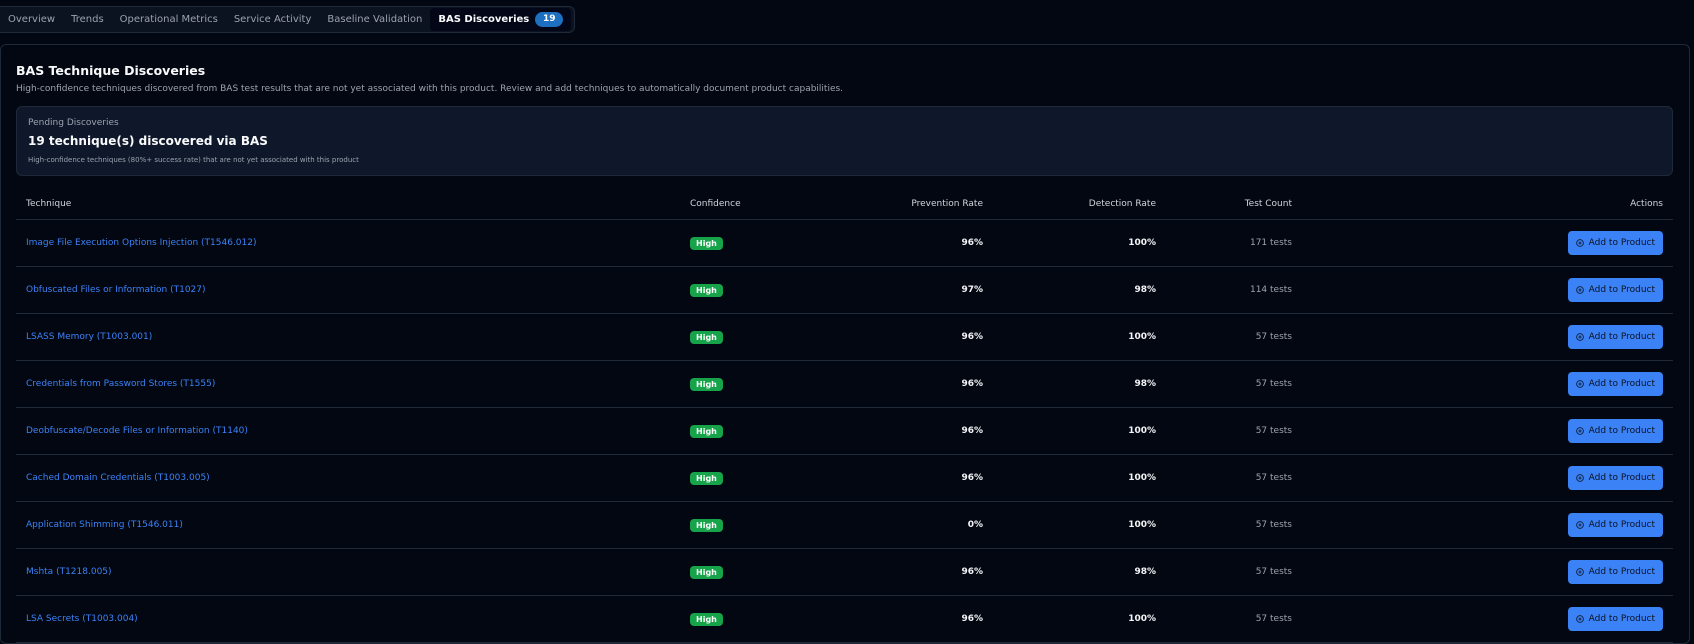  Describe the element at coordinates (484, 19) in the screenshot. I see `tab-label: BAS Discoveries` at that location.